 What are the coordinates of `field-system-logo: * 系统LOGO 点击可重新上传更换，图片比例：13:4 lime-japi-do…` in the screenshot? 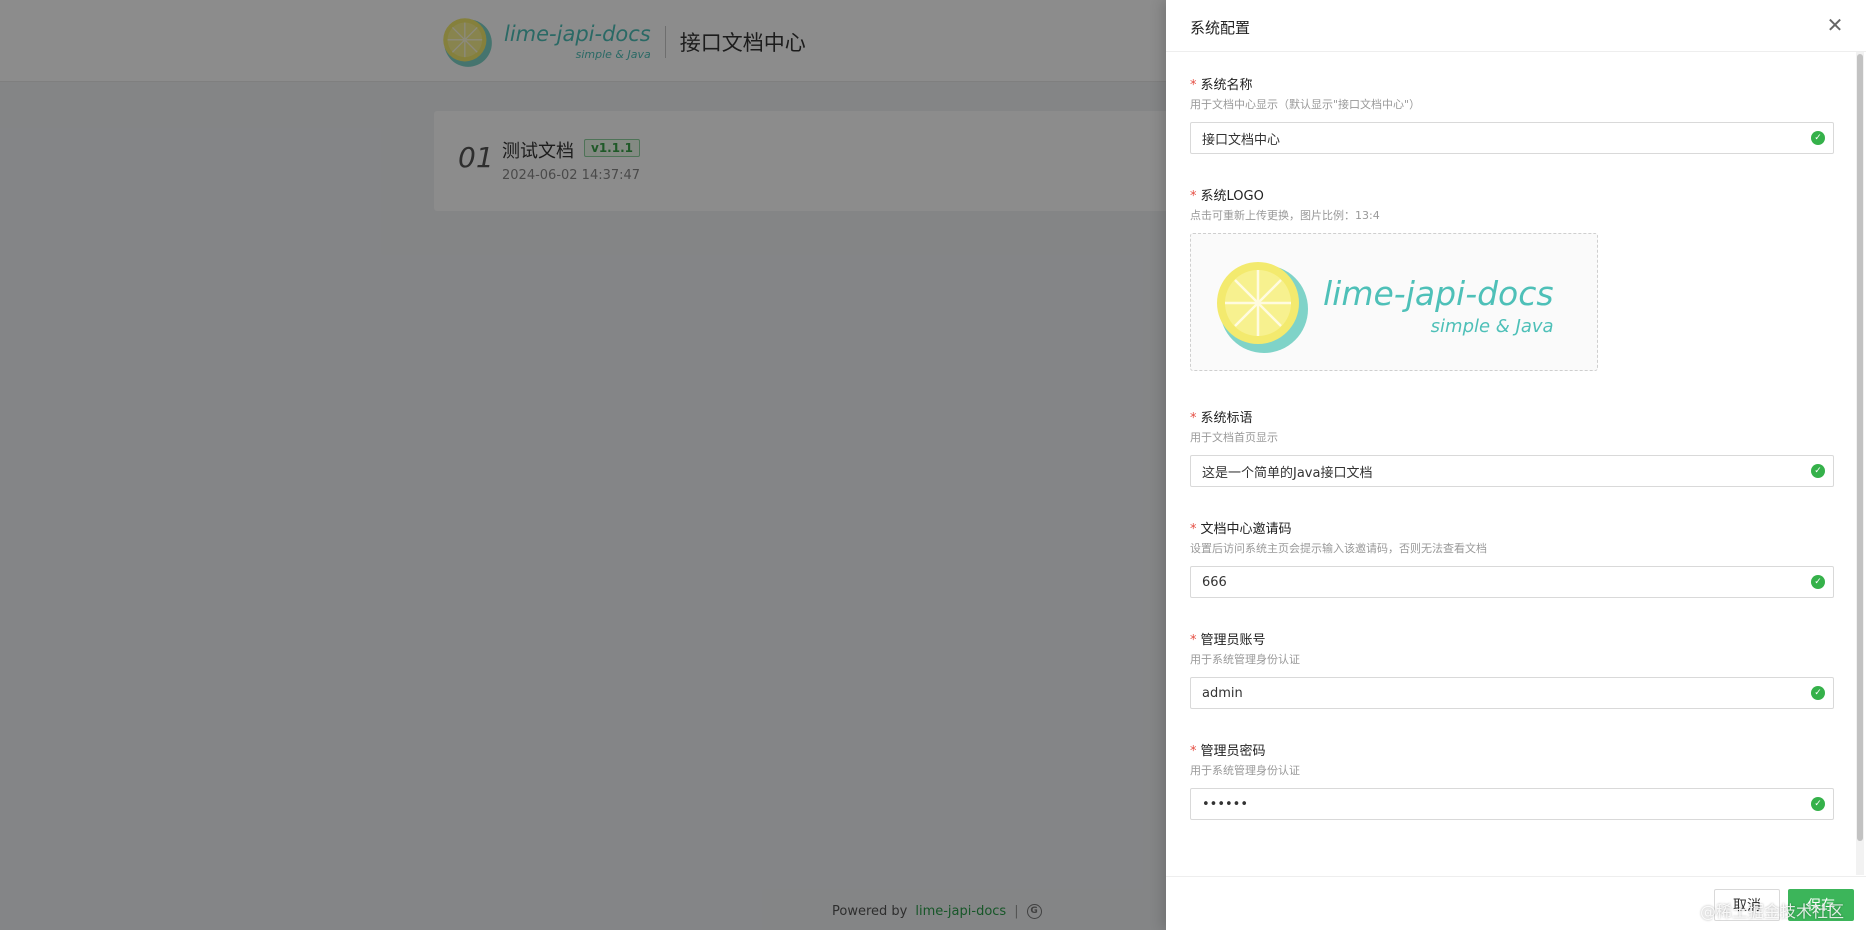 It's located at (1512, 278).